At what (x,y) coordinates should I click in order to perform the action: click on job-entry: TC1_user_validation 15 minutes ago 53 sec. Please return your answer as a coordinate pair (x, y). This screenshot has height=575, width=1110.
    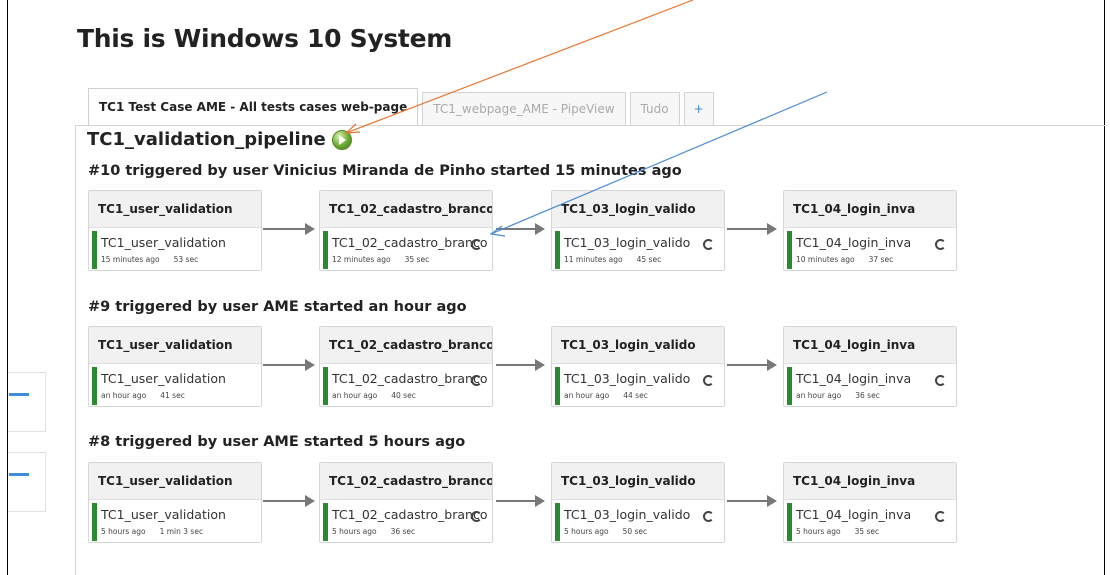
    Looking at the image, I should click on (175, 250).